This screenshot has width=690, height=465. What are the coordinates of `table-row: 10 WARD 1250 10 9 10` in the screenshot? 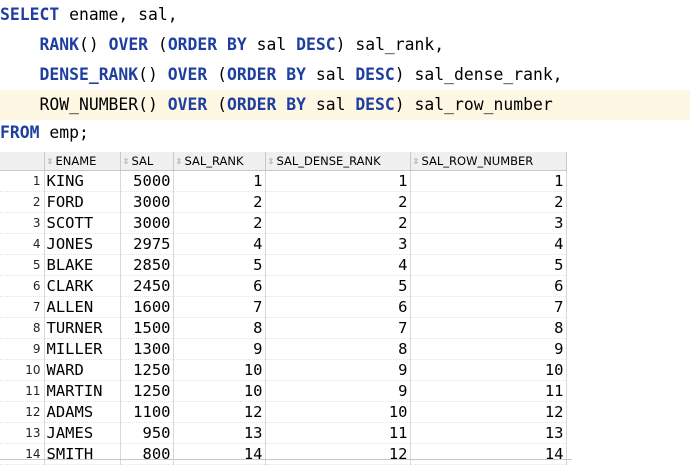 It's located at (283, 370).